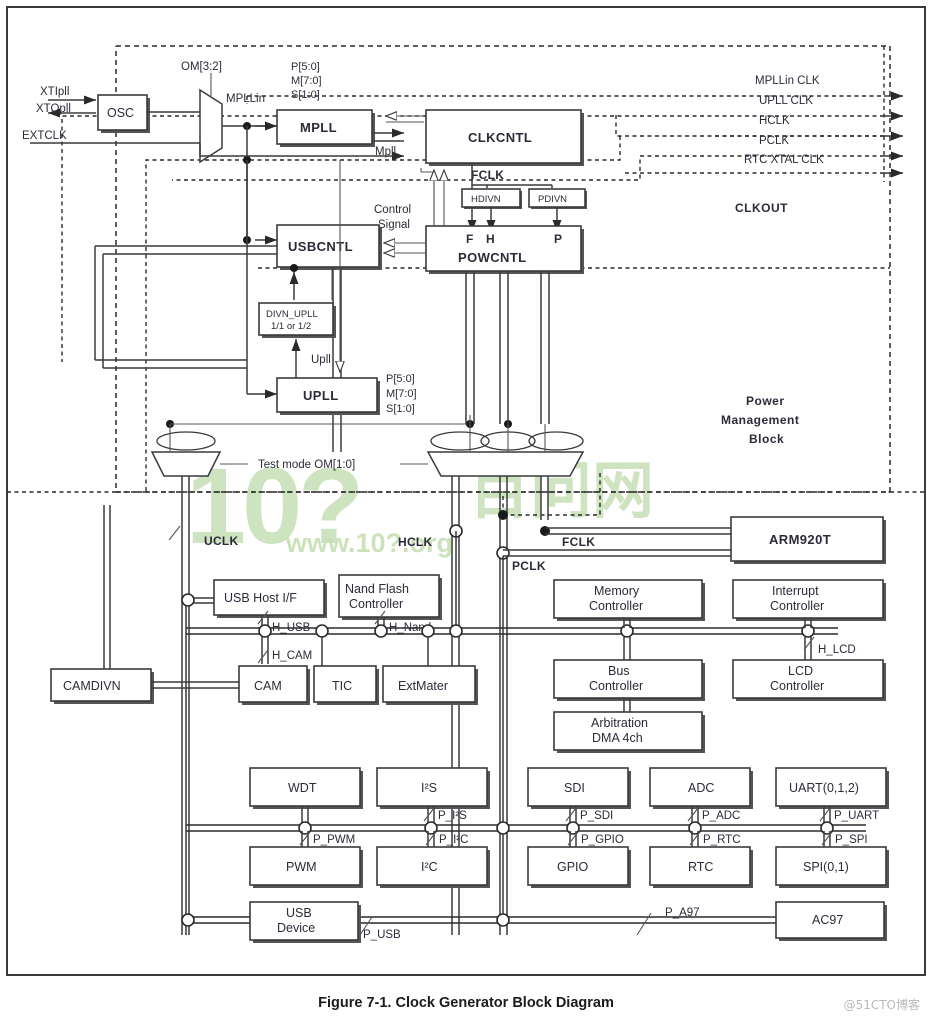 This screenshot has height=1021, width=932. I want to click on label-h-usb: H_USB, so click(291, 628).